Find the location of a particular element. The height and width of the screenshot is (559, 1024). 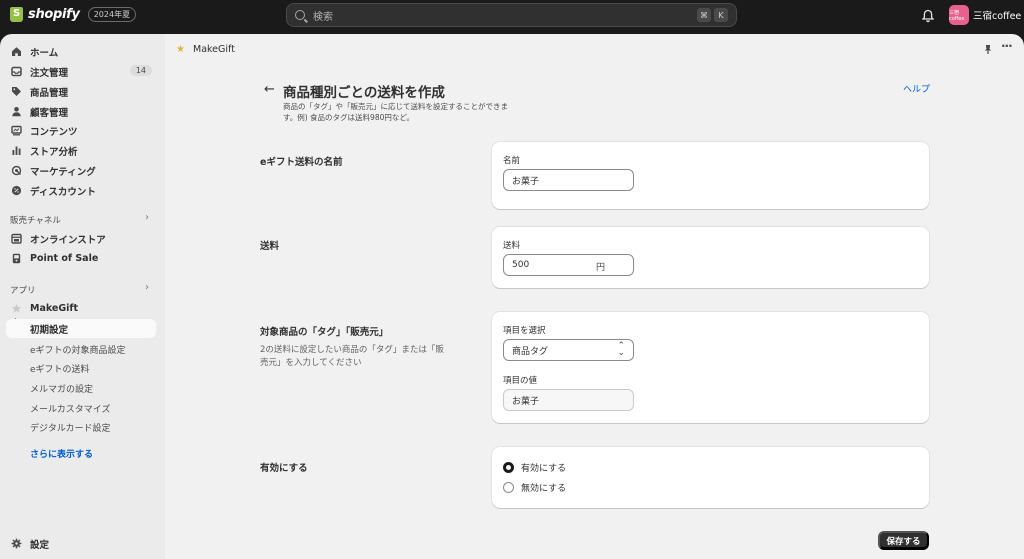

more-actions-icon: ··· is located at coordinates (1007, 46).